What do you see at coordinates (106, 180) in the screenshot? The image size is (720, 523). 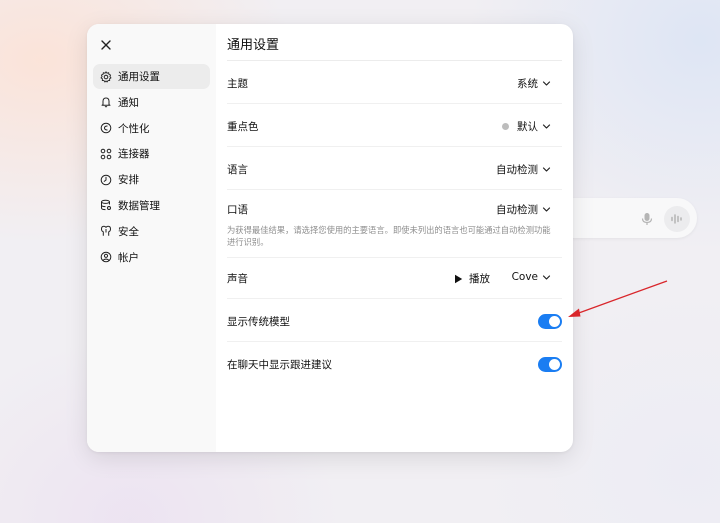 I see `clock-icon` at bounding box center [106, 180].